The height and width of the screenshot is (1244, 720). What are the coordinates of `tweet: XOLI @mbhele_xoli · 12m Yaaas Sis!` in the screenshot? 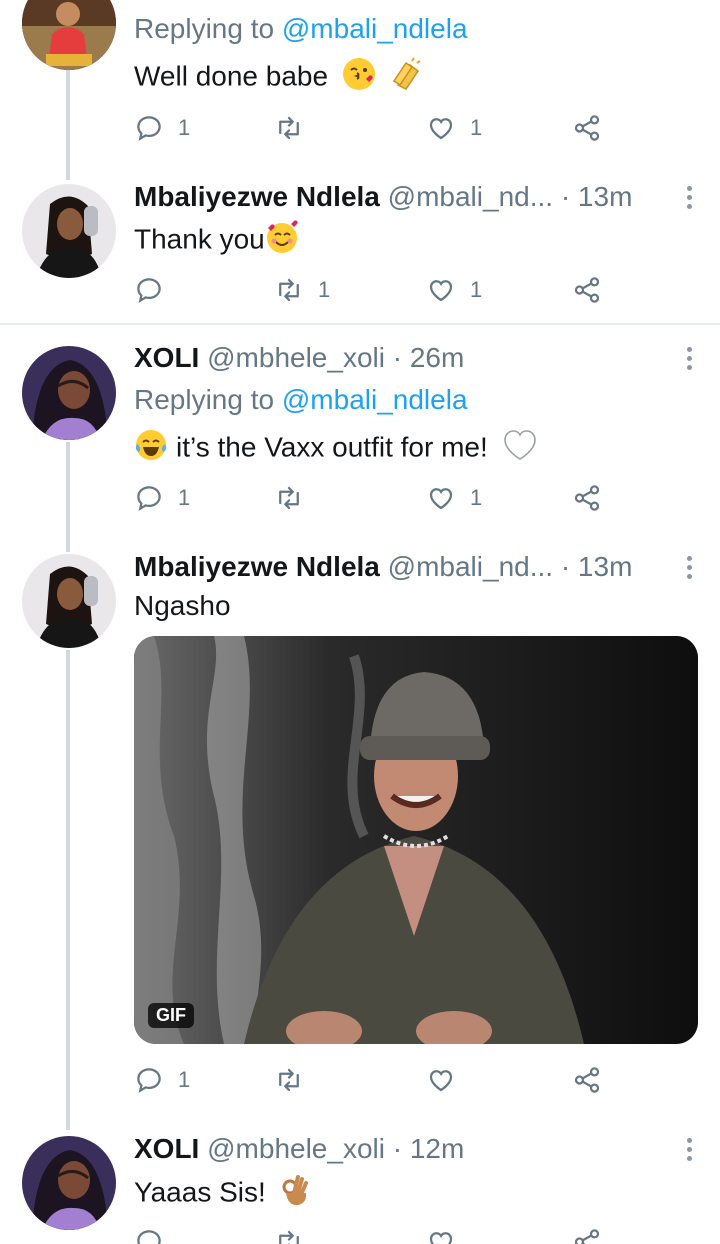 It's located at (360, 1185).